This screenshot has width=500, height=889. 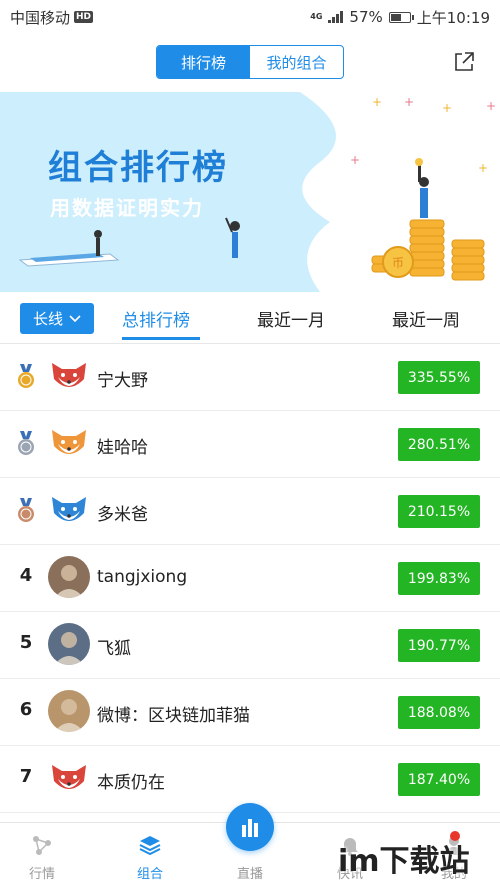 I want to click on nav-portfolio-label: 组合, so click(x=149, y=874).